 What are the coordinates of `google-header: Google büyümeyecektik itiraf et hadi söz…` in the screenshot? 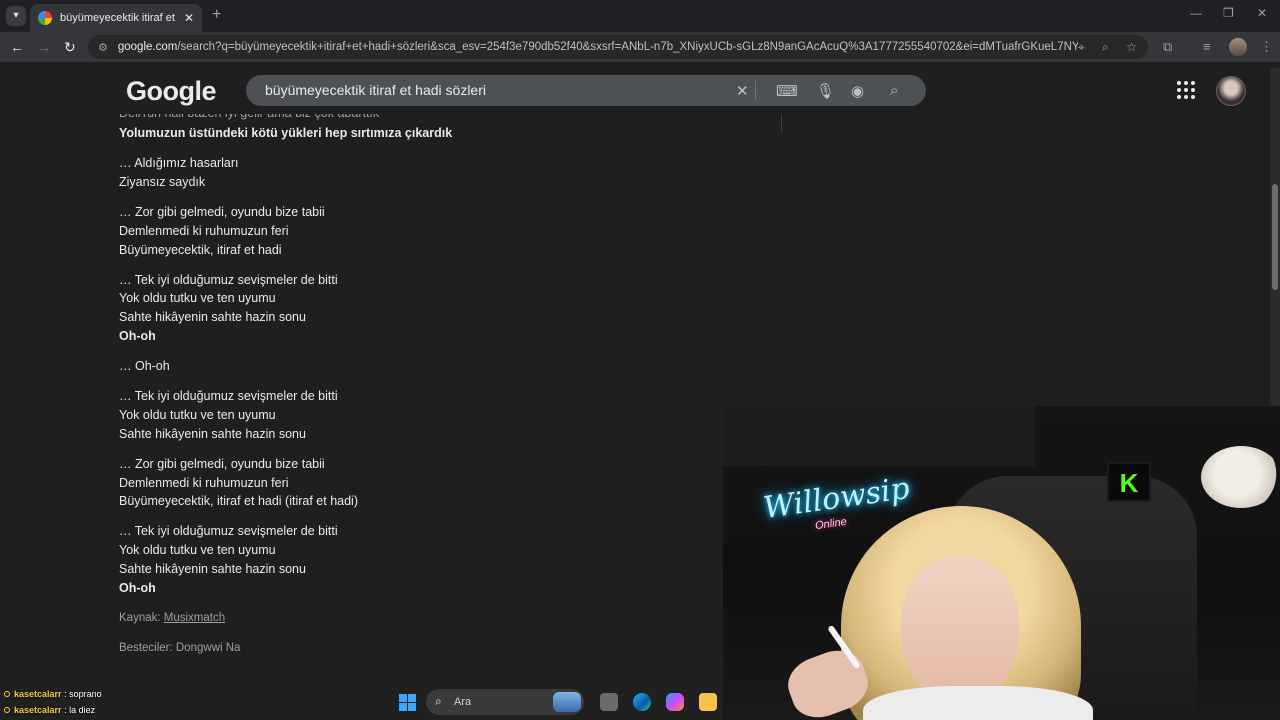 It's located at (640, 88).